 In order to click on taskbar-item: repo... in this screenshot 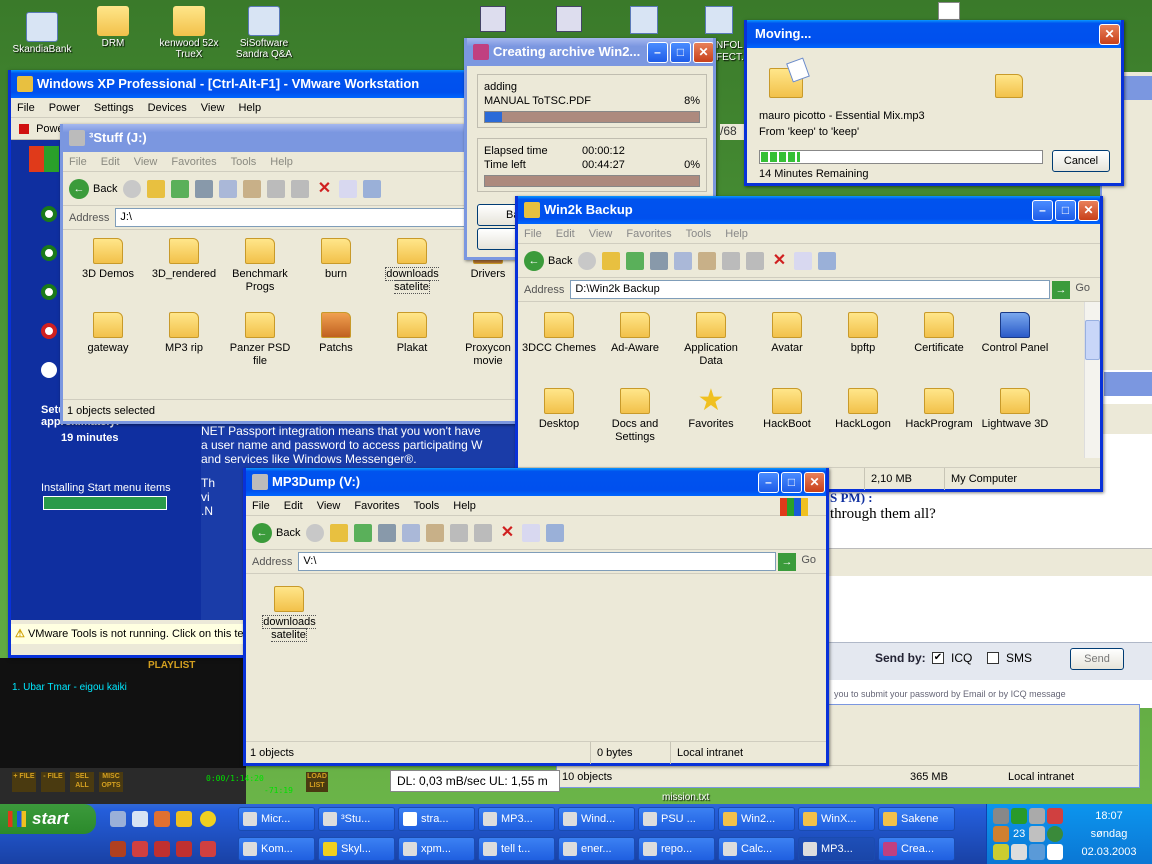, I will do `click(676, 849)`.